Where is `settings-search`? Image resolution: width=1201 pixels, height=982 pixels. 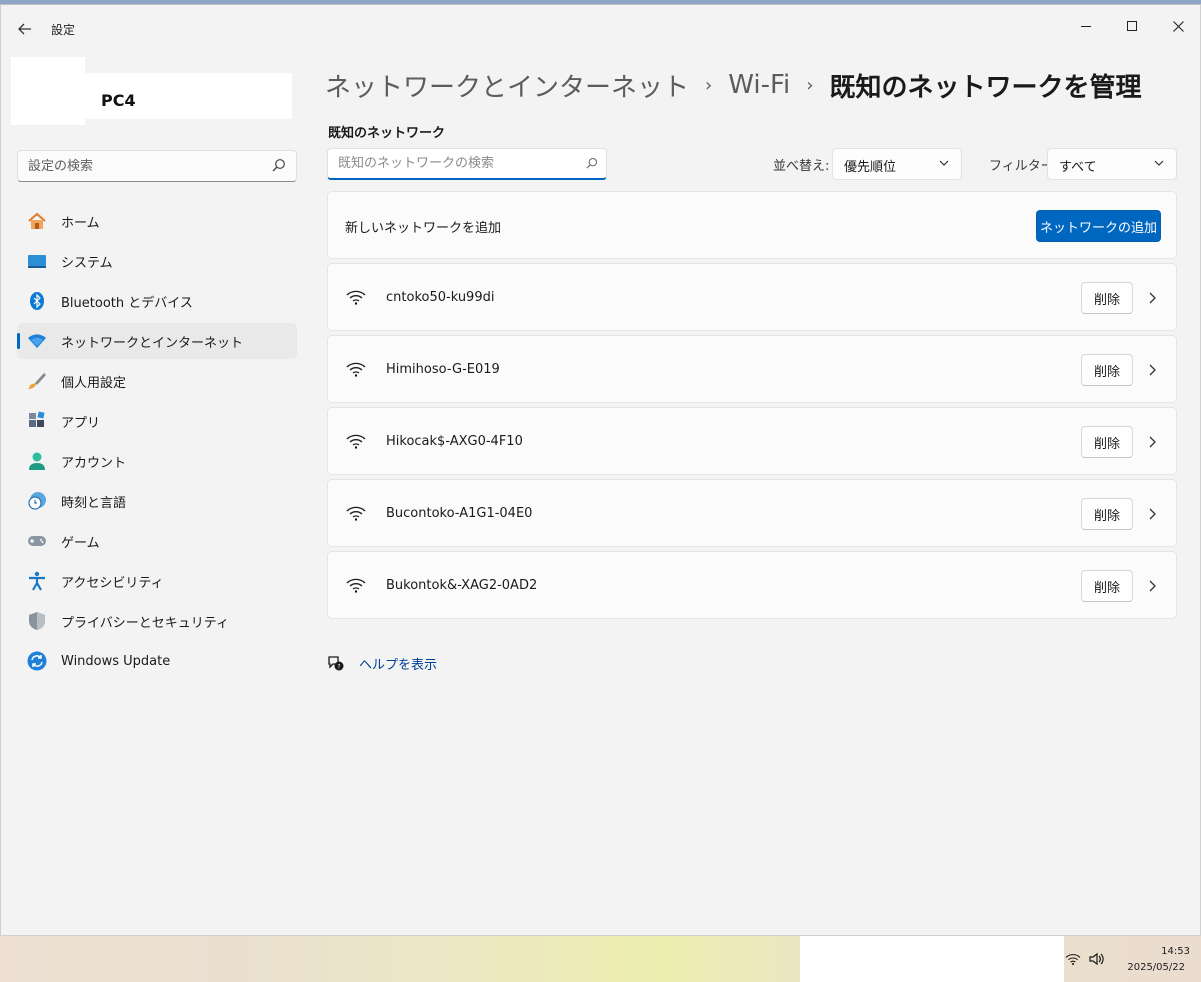
settings-search is located at coordinates (157, 166).